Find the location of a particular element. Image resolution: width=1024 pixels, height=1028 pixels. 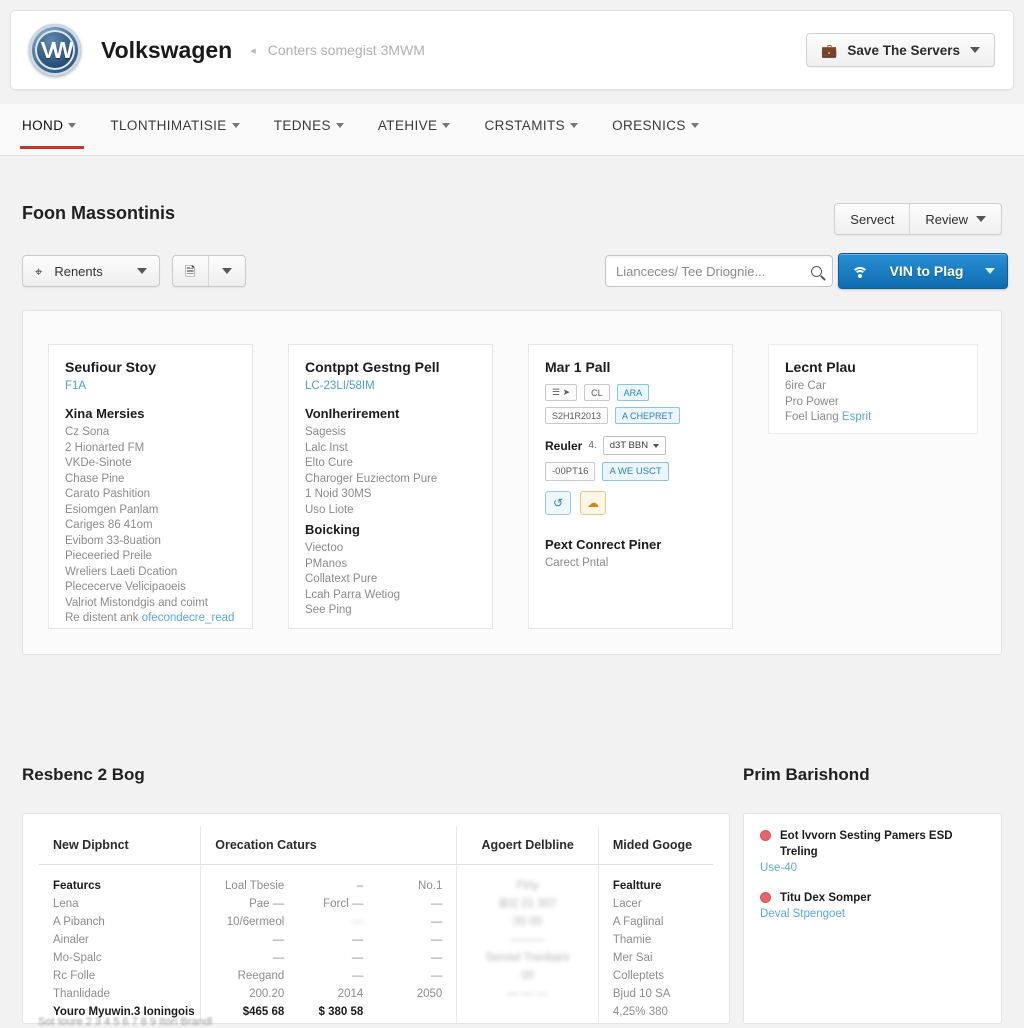

cell-line: 00 is located at coordinates (528, 976).